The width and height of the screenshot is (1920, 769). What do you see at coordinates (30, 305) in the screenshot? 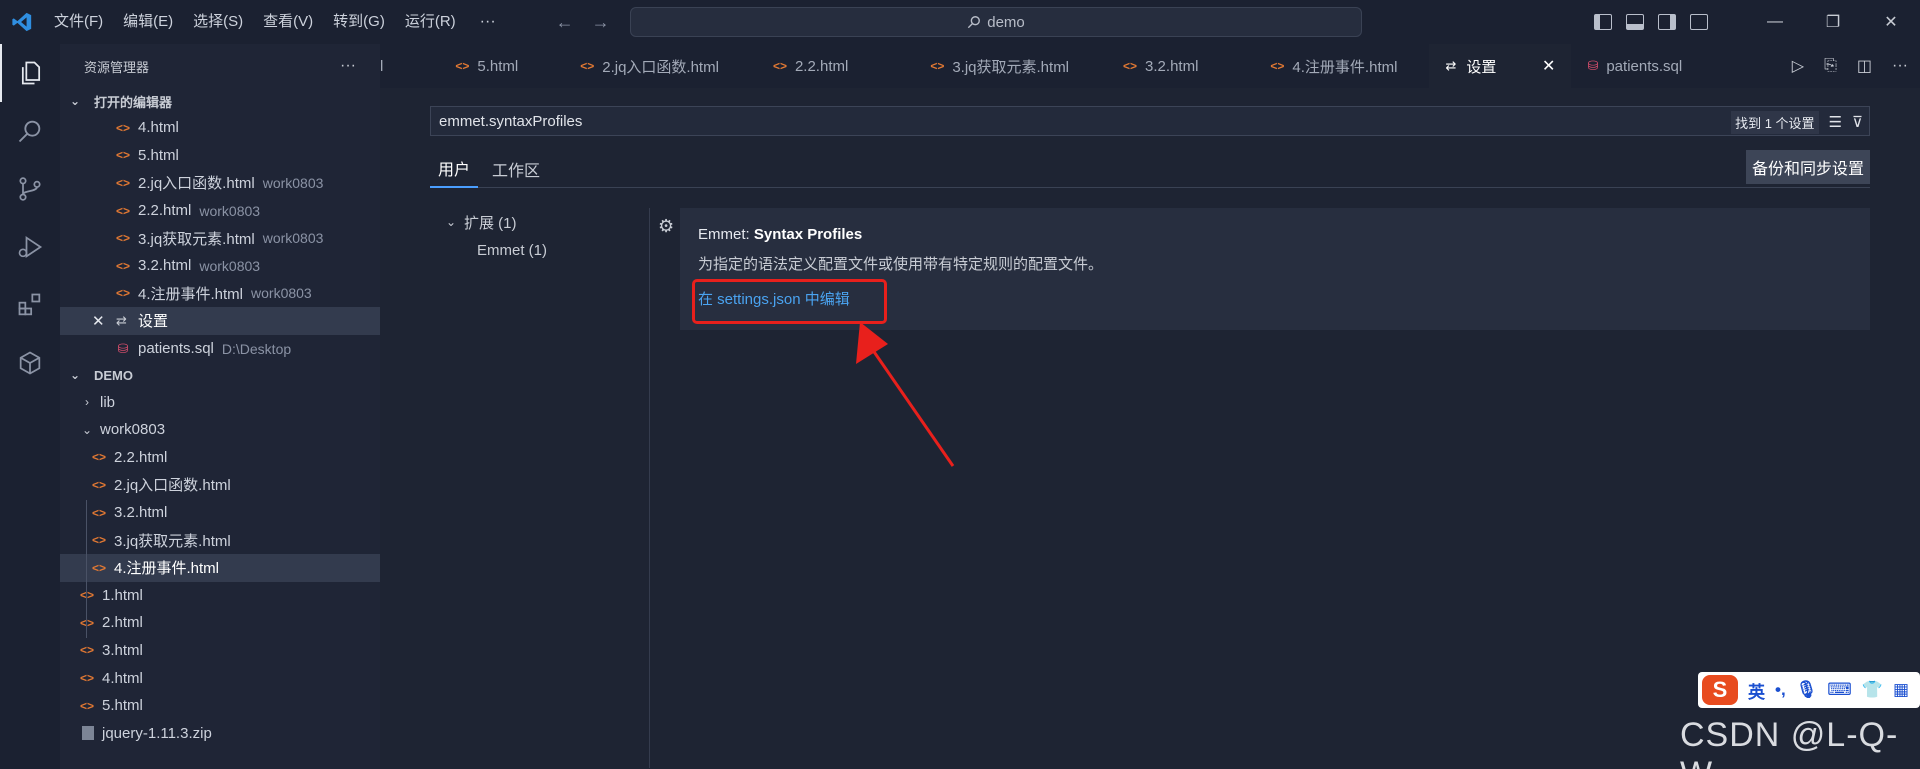
I see `extensions-icon` at bounding box center [30, 305].